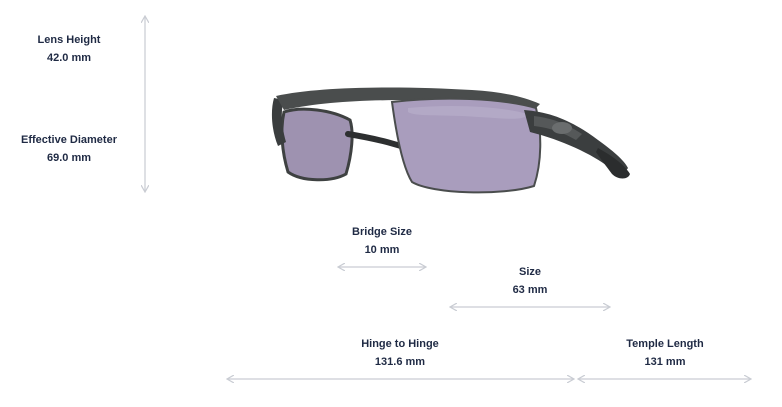 Image resolution: width=782 pixels, height=407 pixels. Describe the element at coordinates (69, 140) in the screenshot. I see `effective-diameter-name: Effective Diameter` at that location.